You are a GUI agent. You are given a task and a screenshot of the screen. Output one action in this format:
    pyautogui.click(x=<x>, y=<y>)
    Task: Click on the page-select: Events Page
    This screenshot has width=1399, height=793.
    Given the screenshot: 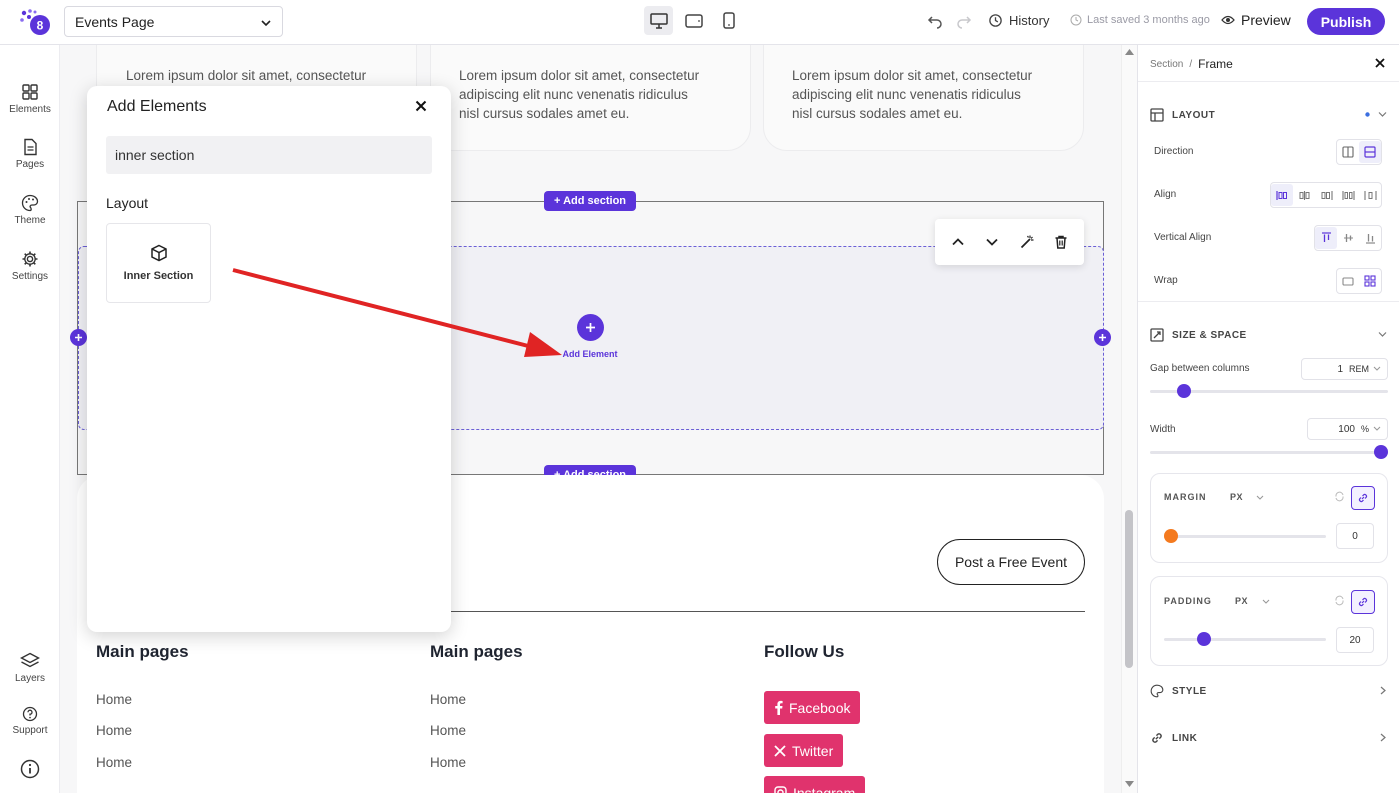 What is the action you would take?
    pyautogui.click(x=173, y=21)
    